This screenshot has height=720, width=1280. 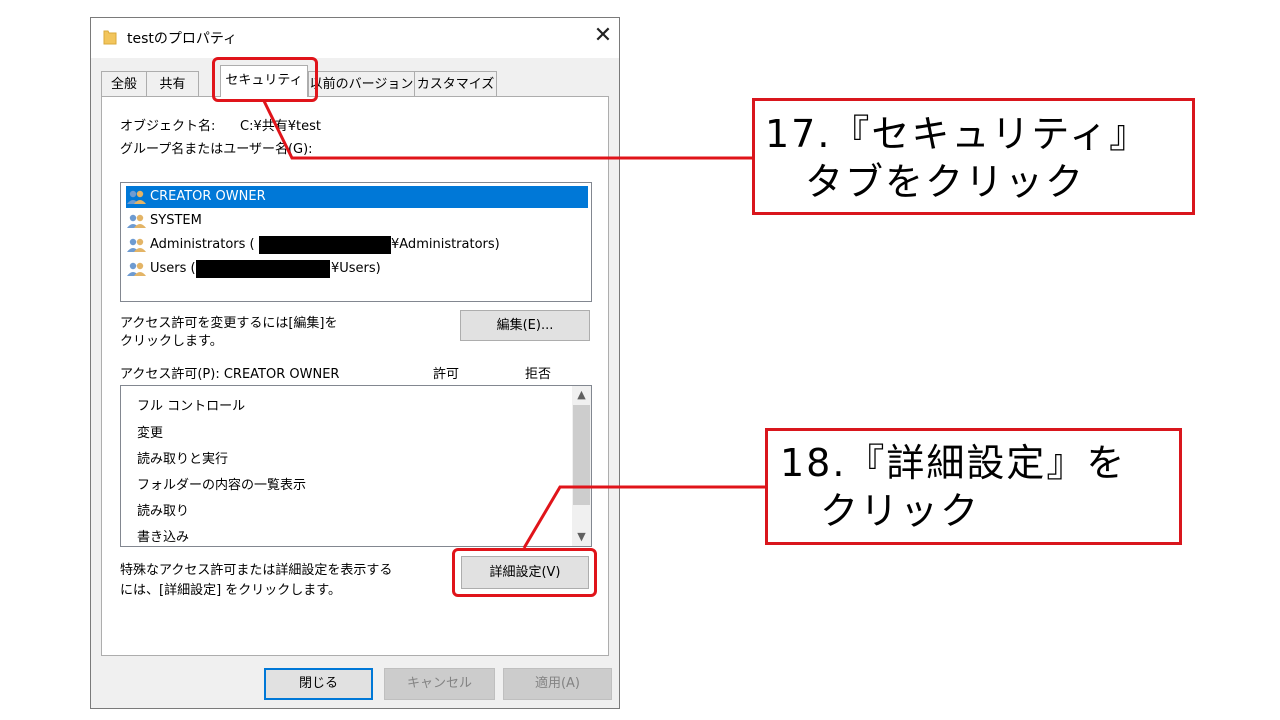 What do you see at coordinates (973, 156) in the screenshot?
I see `step17-callout: 17.『セキュリティ』 タブをクリック` at bounding box center [973, 156].